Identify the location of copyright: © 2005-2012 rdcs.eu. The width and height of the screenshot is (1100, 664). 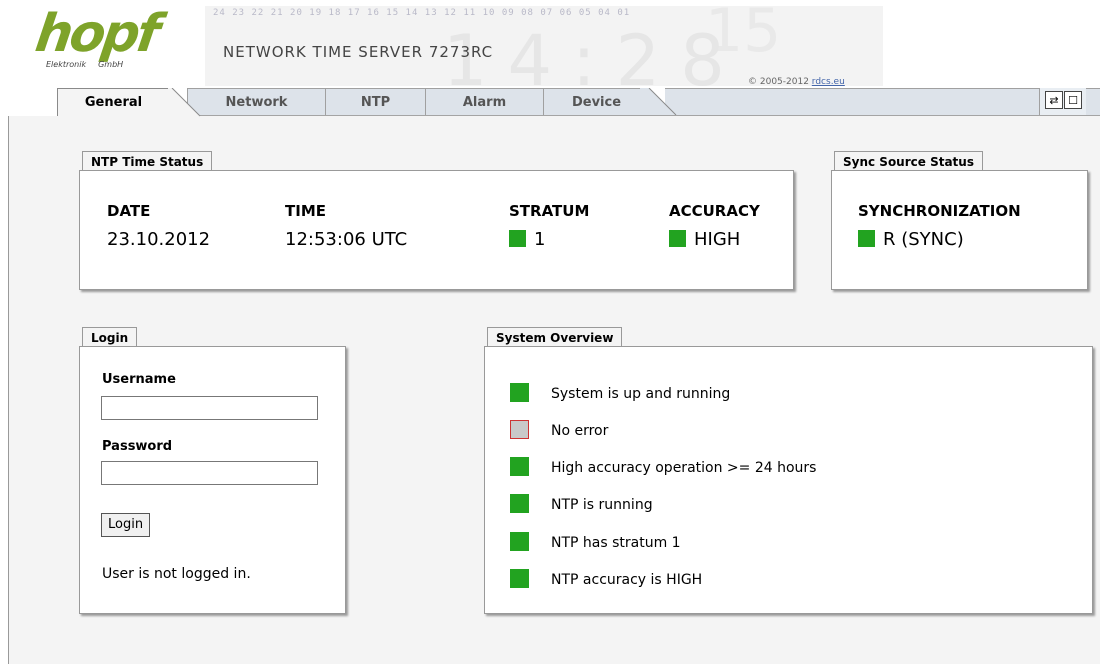
(796, 81).